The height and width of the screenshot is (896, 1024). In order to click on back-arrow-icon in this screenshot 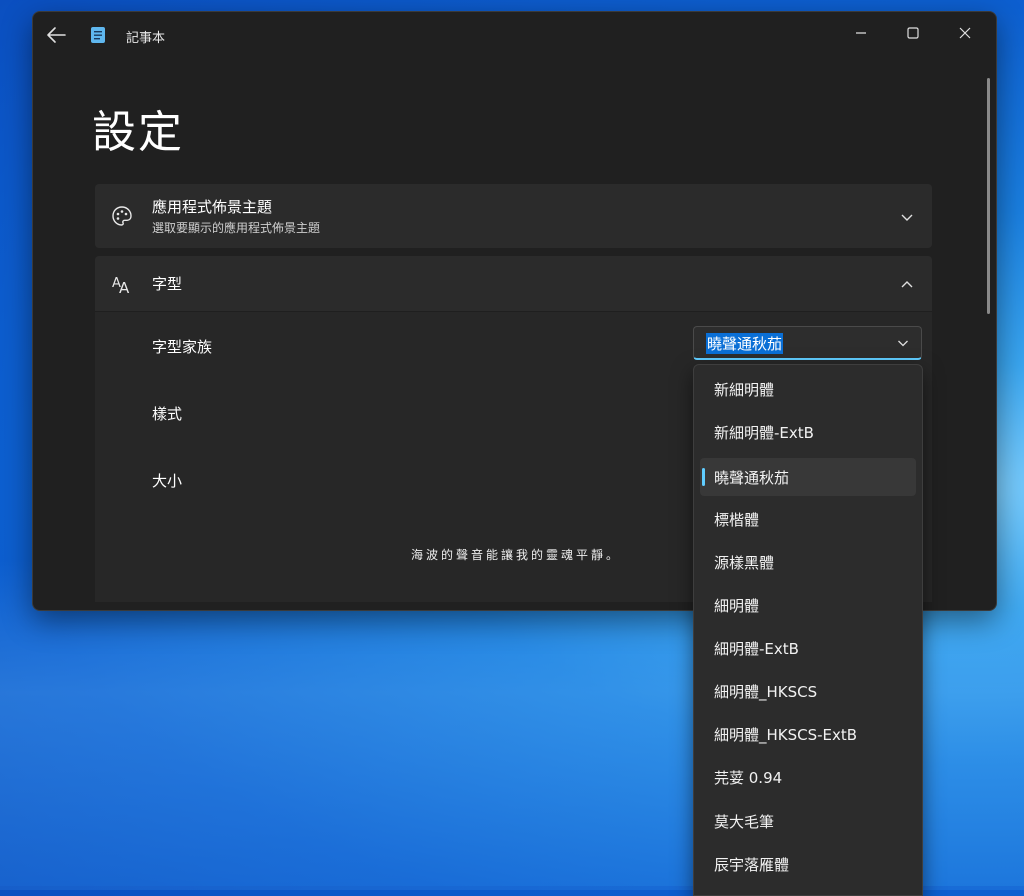, I will do `click(56, 35)`.